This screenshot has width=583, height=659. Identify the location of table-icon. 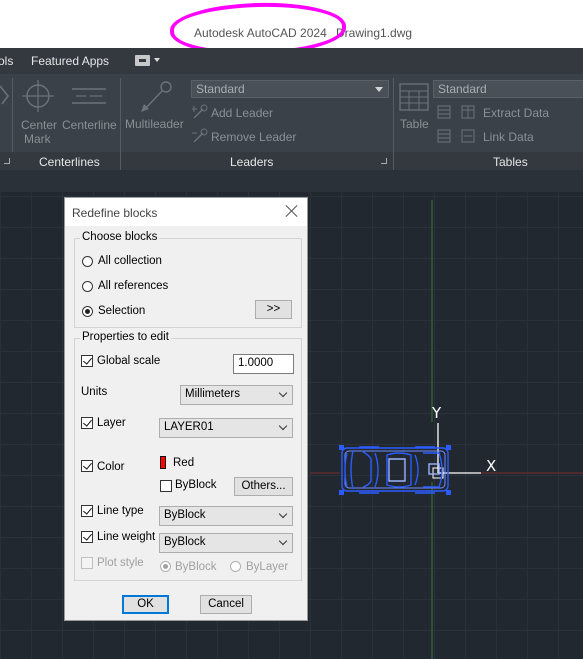
(414, 97).